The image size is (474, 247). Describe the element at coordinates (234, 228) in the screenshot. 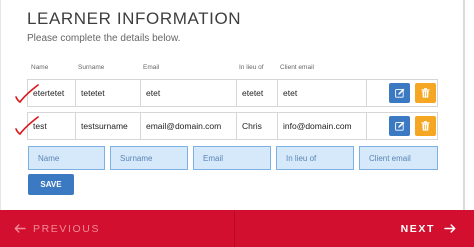

I see `footer-divider` at that location.